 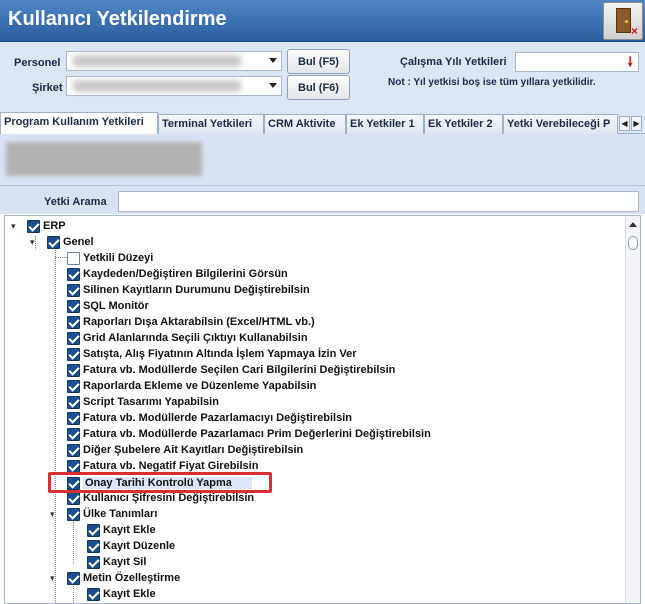 I want to click on tab-program-kullanim: Program Kullanım Yetkileri, so click(x=79, y=123).